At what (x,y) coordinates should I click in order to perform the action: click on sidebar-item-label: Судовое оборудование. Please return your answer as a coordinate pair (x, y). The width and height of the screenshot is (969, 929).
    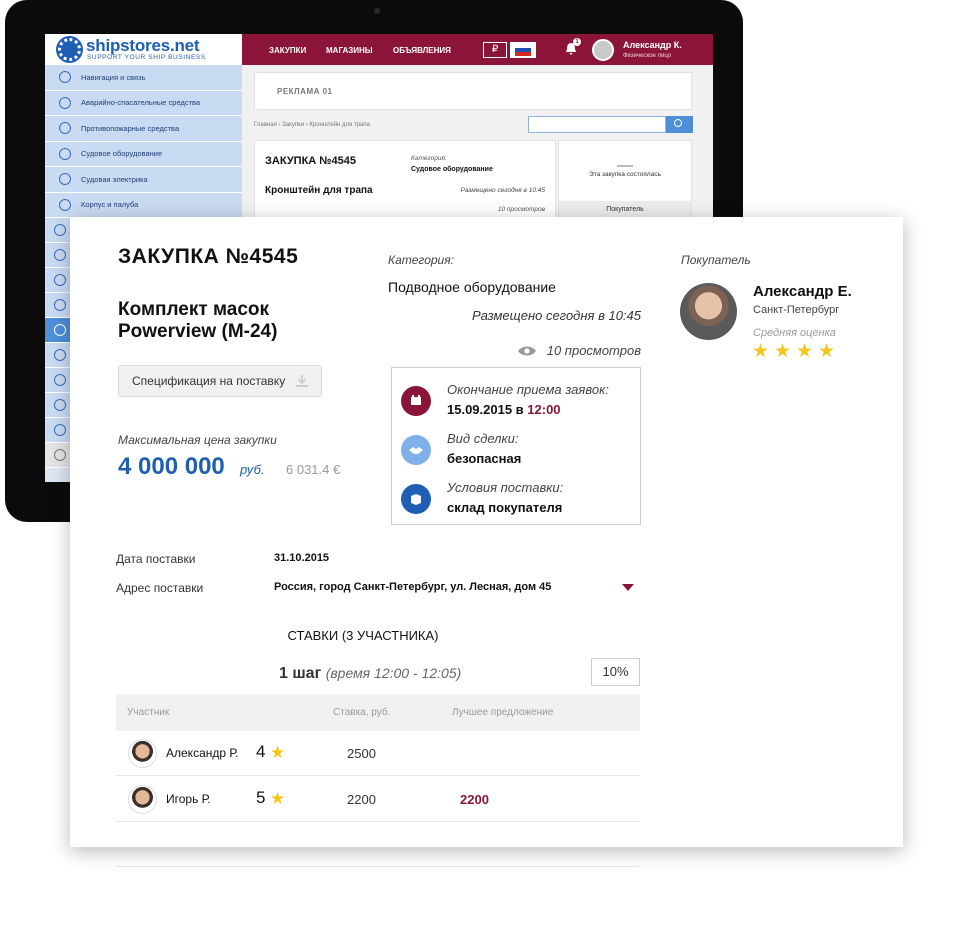
    Looking at the image, I should click on (122, 154).